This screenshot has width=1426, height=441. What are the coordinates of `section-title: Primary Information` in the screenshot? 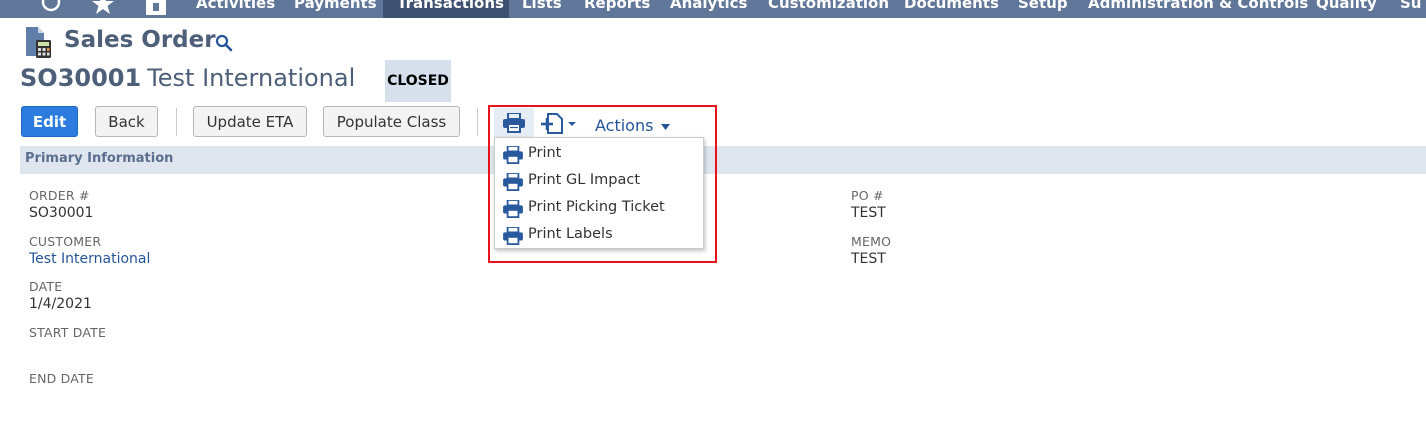 It's located at (99, 158).